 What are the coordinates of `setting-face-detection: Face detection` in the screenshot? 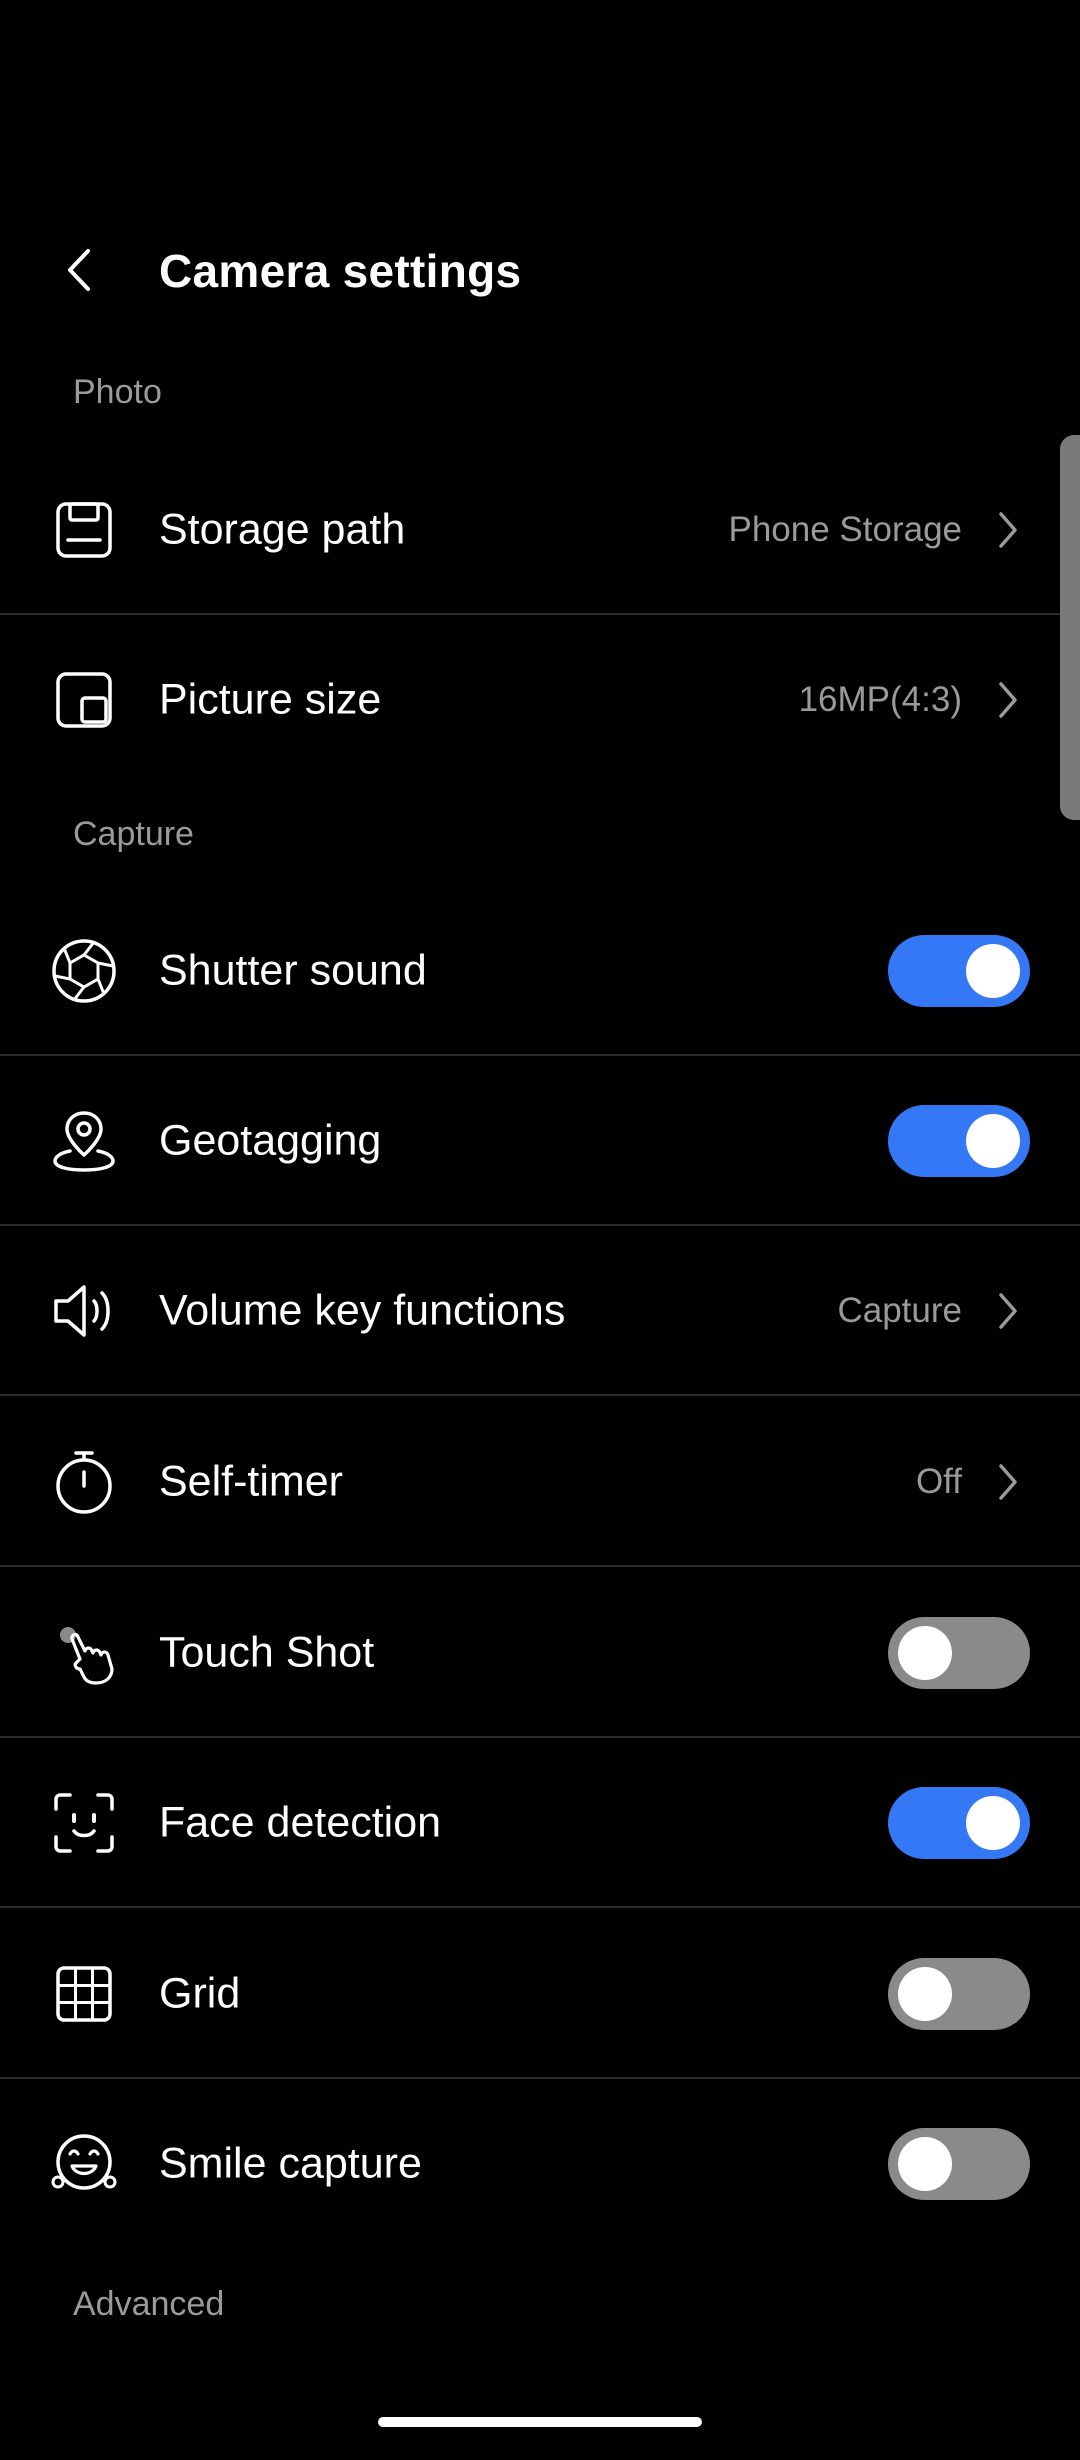 It's located at (540, 1823).